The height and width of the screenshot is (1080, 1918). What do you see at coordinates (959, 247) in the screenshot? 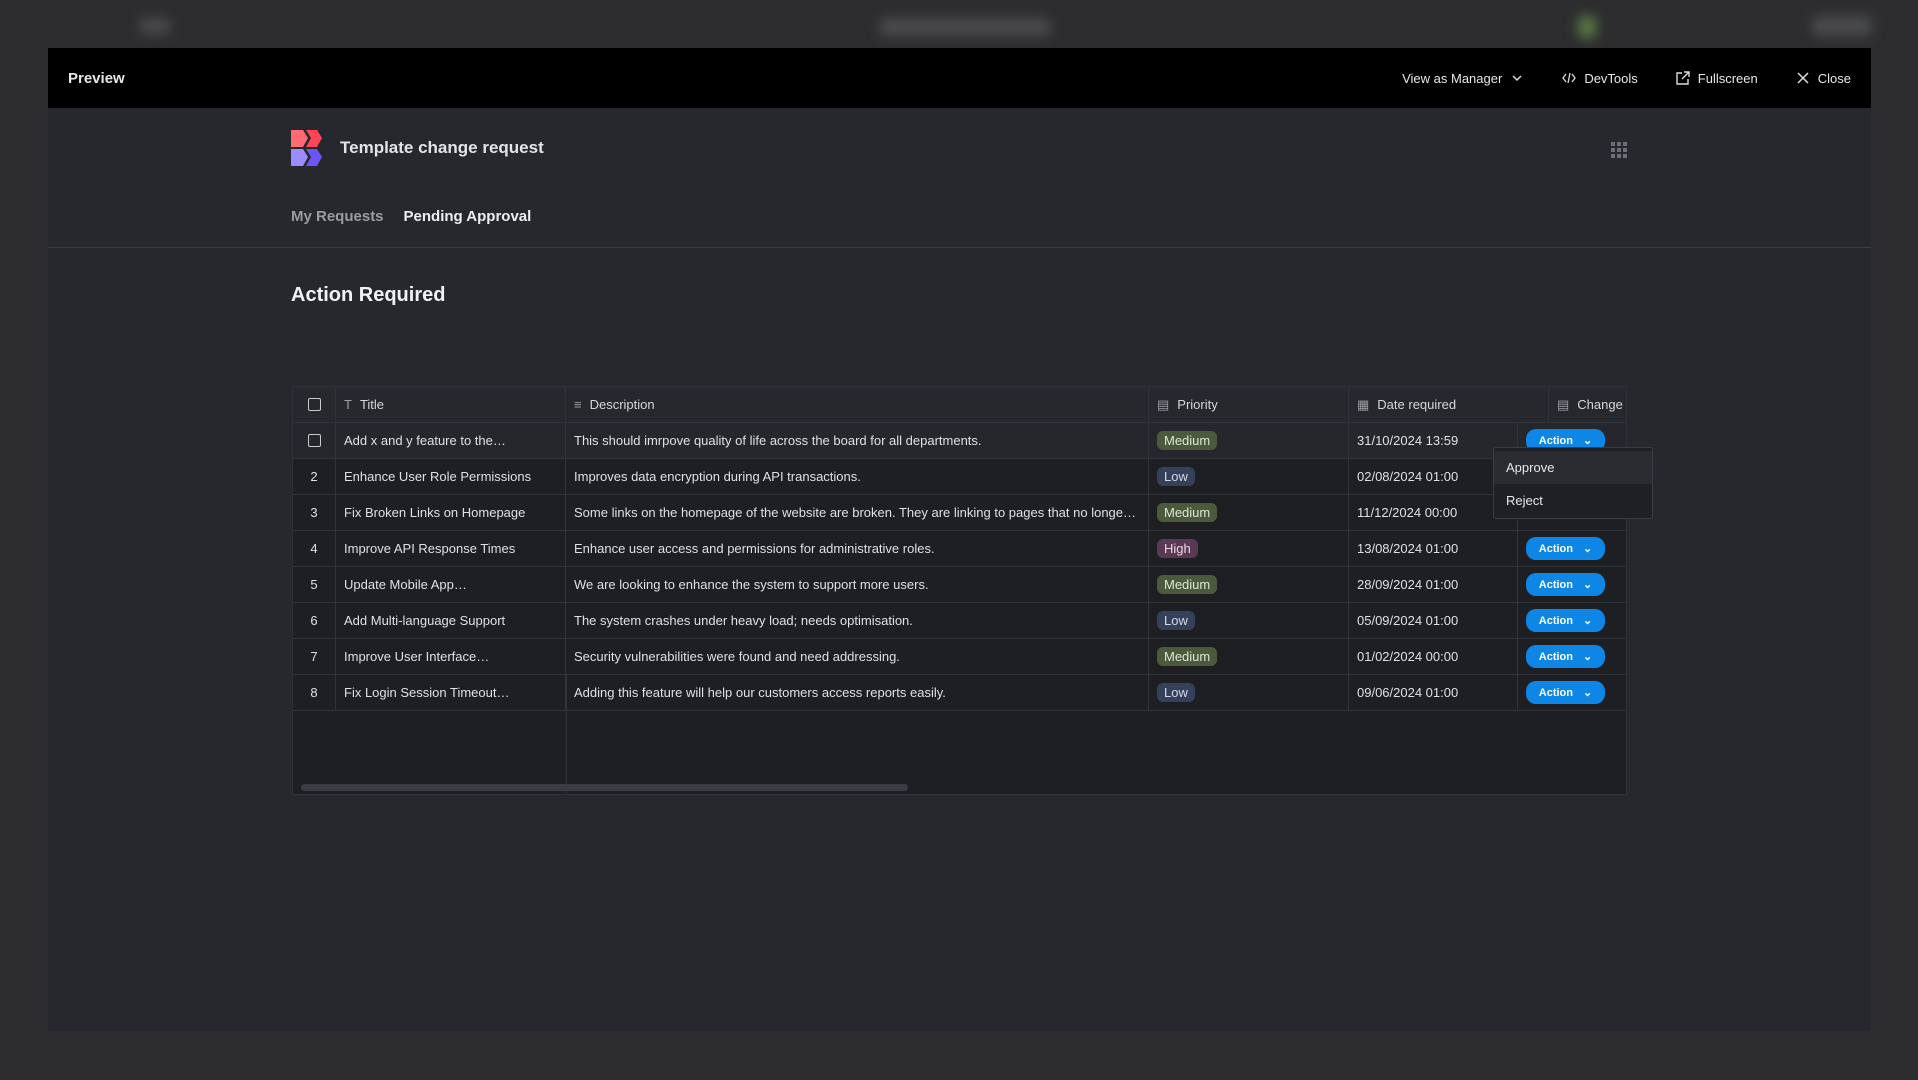
I see `divider` at bounding box center [959, 247].